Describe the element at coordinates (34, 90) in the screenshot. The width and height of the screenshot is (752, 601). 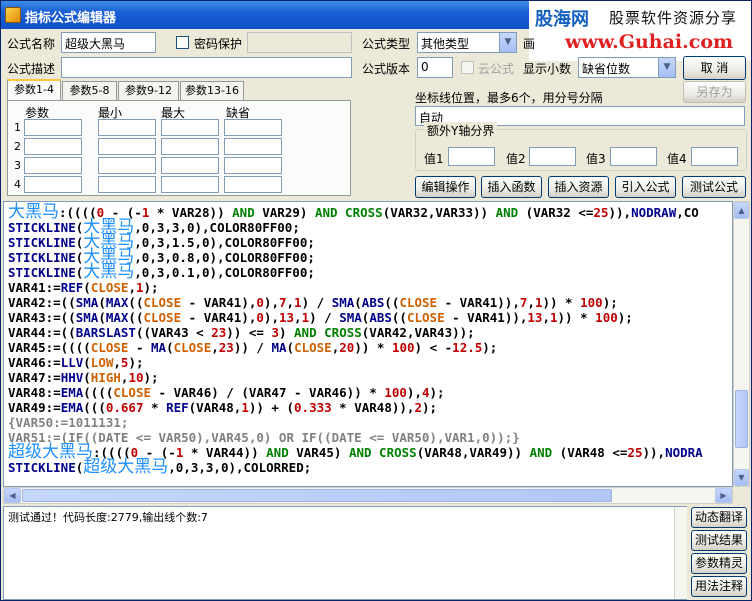
I see `tab-params-1-4: 参数1-4` at that location.